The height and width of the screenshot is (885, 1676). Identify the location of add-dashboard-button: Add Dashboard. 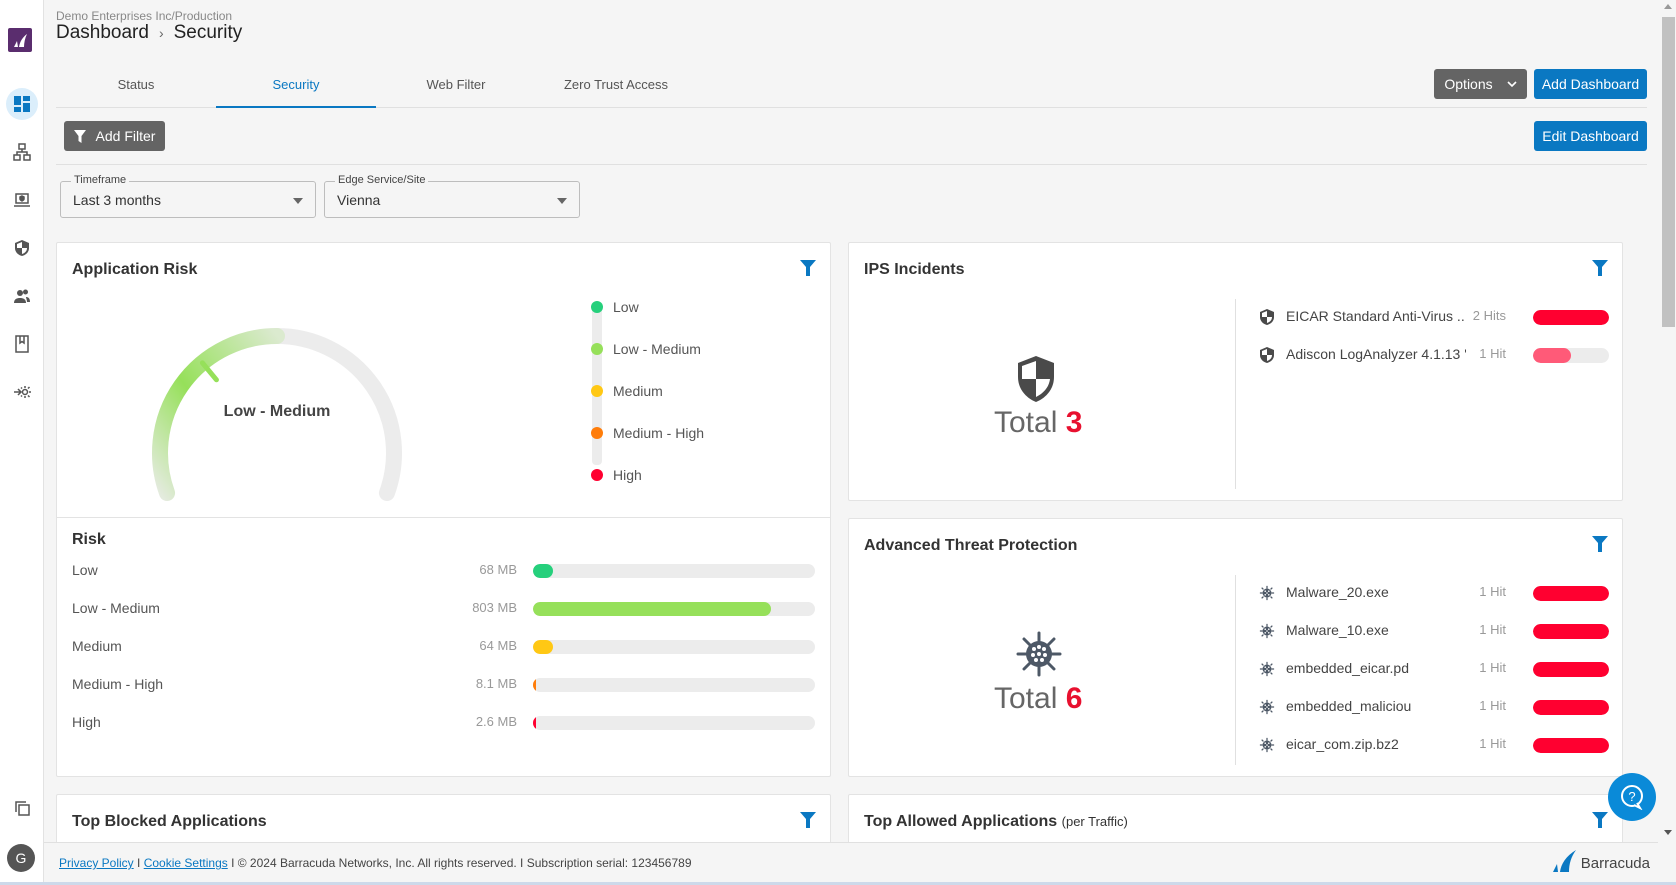
(1590, 84).